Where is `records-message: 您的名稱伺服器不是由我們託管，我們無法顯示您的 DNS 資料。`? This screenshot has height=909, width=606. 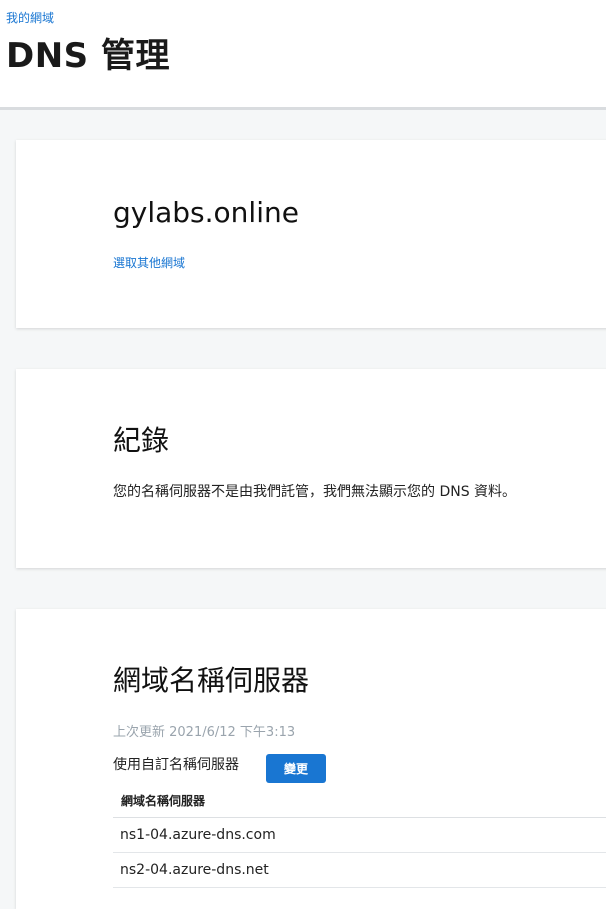 records-message: 您的名稱伺服器不是由我們託管，我們無法顯示您的 DNS 資料。 is located at coordinates (315, 492).